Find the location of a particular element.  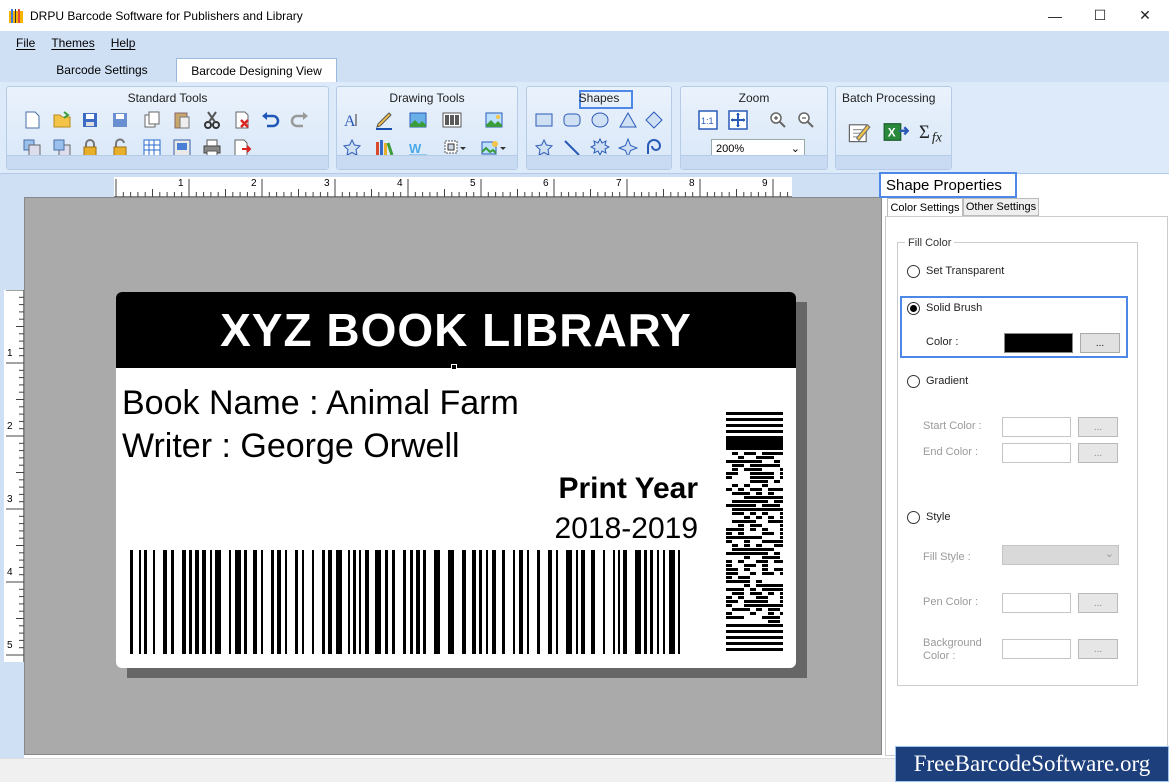

writer-text: Writer : George Orwell is located at coordinates (291, 446).